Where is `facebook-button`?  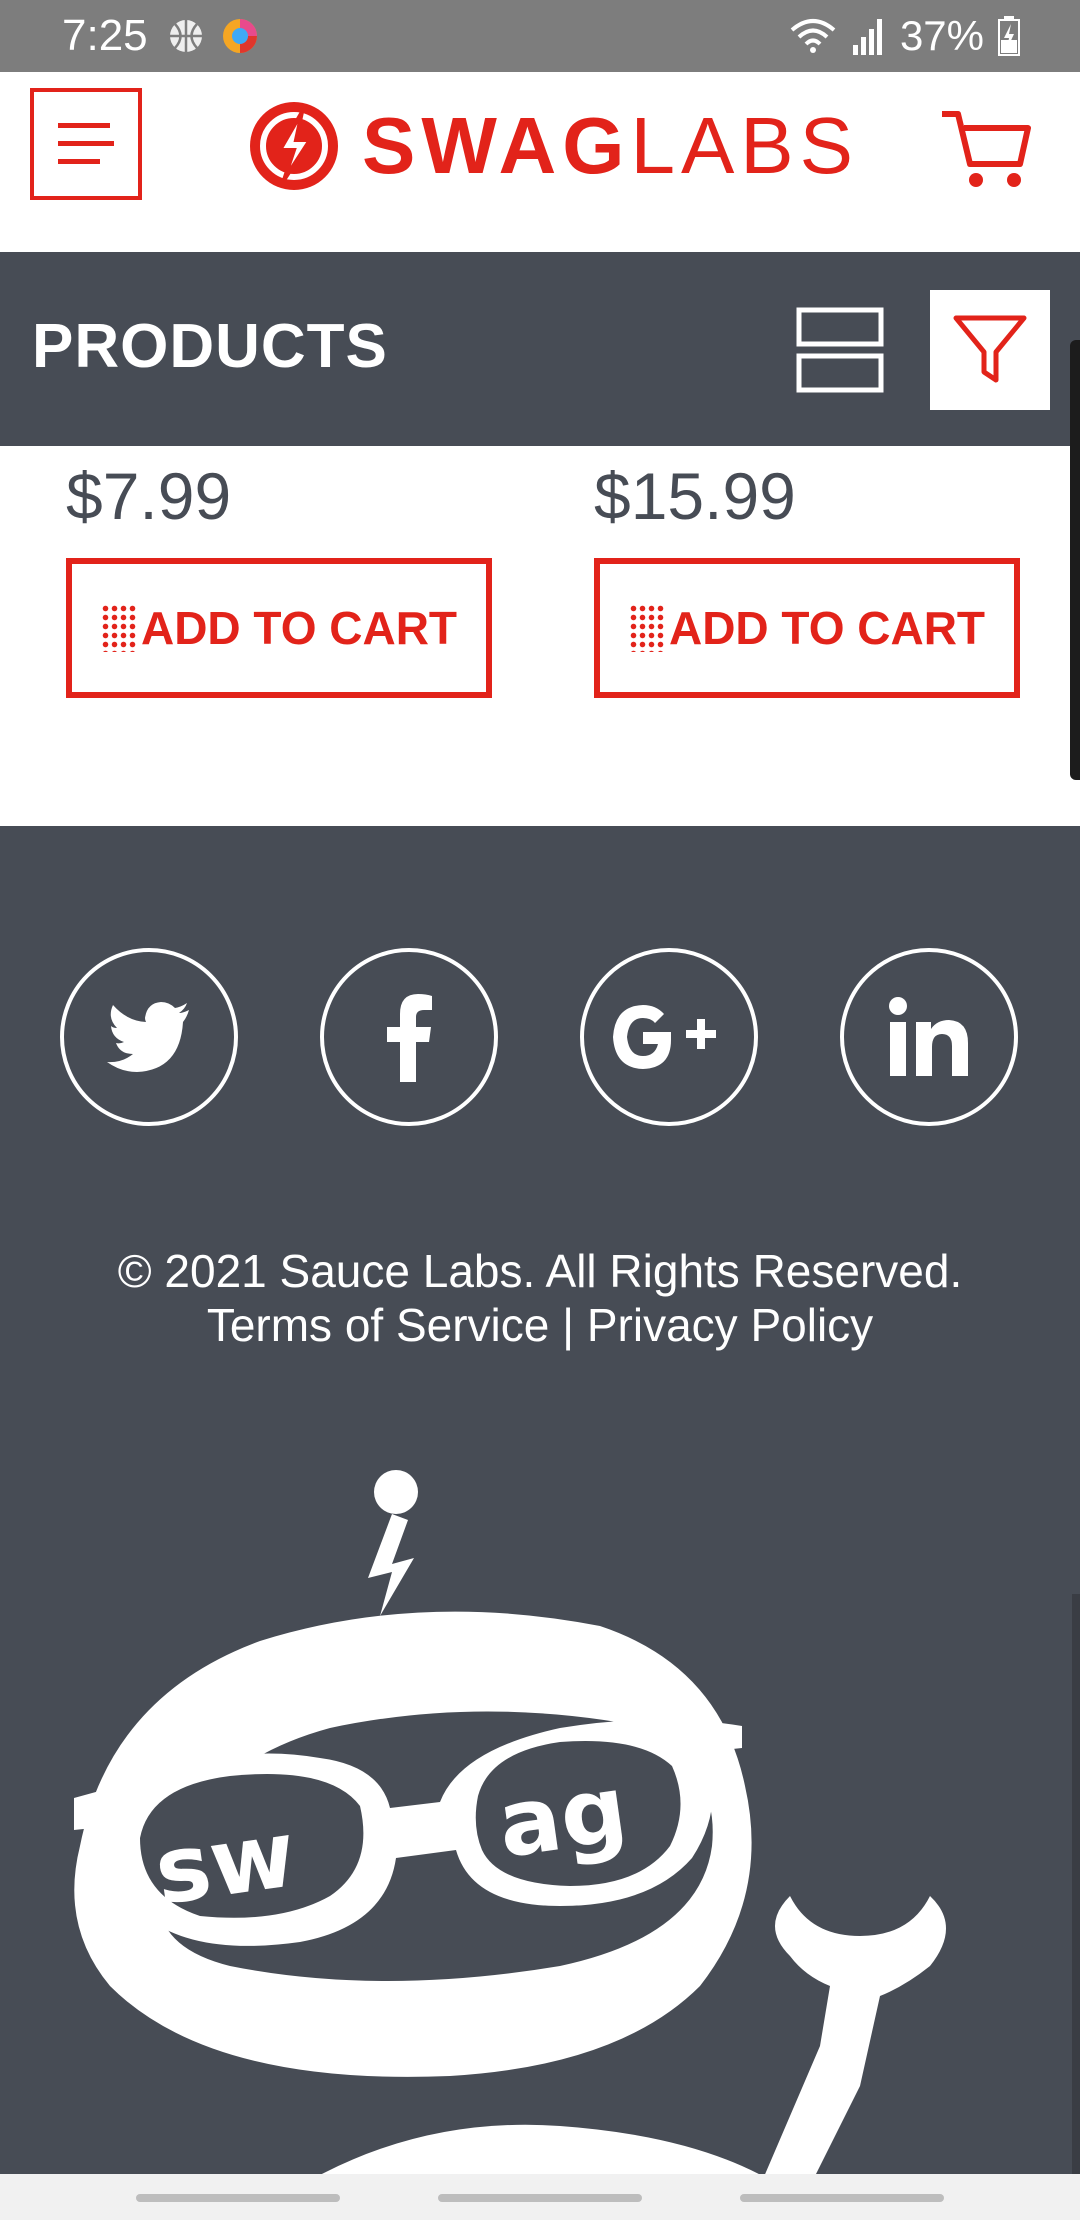
facebook-button is located at coordinates (409, 1037).